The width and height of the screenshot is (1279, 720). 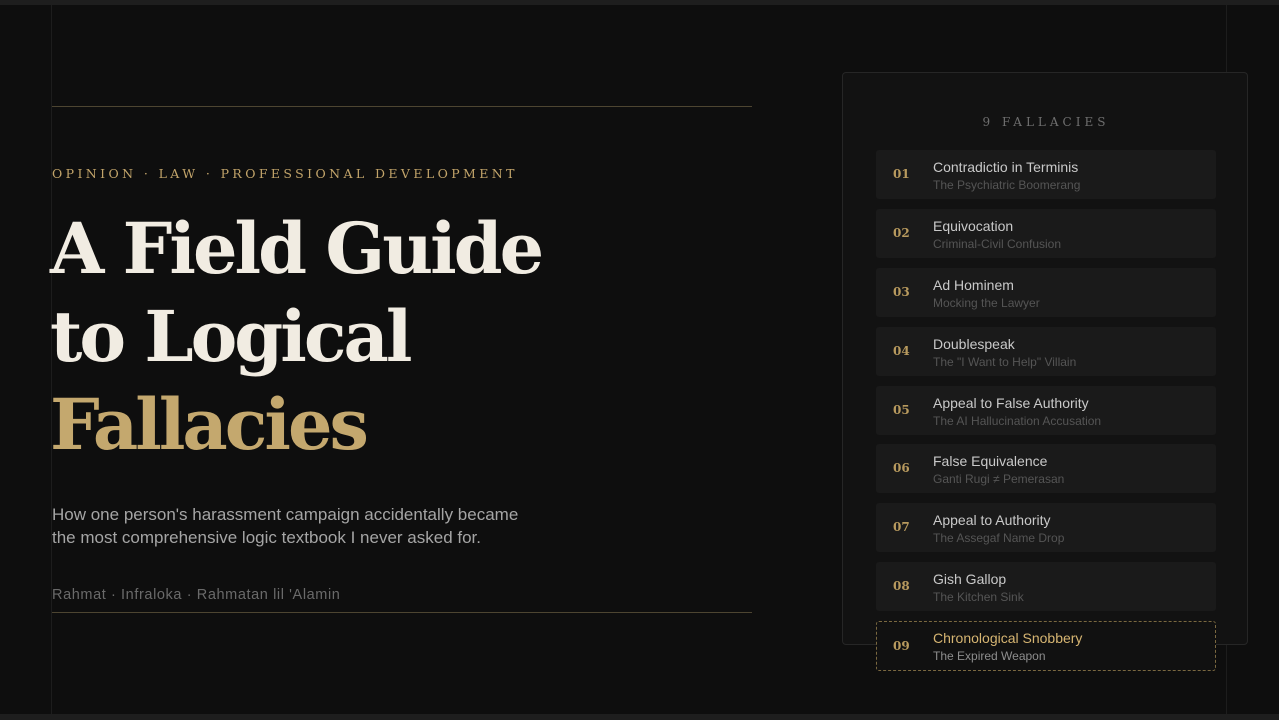 I want to click on top-edge-bar, so click(x=639, y=2).